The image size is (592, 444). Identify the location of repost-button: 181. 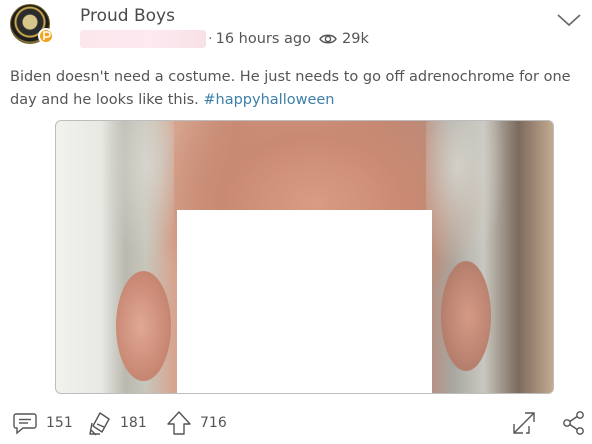
(117, 423).